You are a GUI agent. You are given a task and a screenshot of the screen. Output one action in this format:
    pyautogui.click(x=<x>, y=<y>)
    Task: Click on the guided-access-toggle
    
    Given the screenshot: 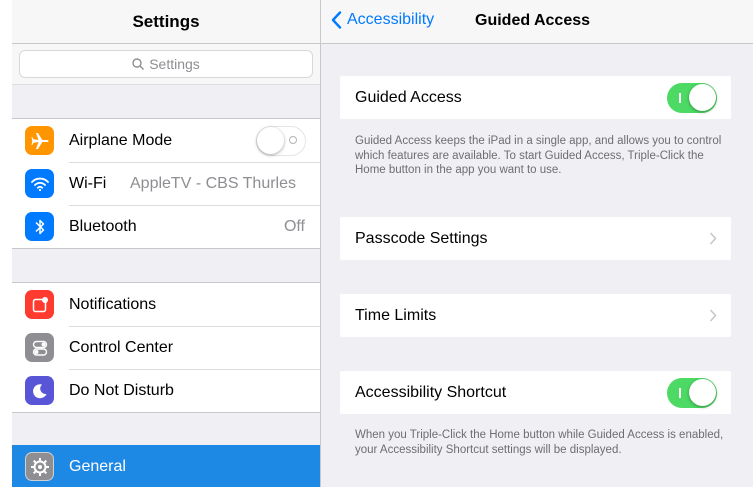 What is the action you would take?
    pyautogui.click(x=692, y=98)
    